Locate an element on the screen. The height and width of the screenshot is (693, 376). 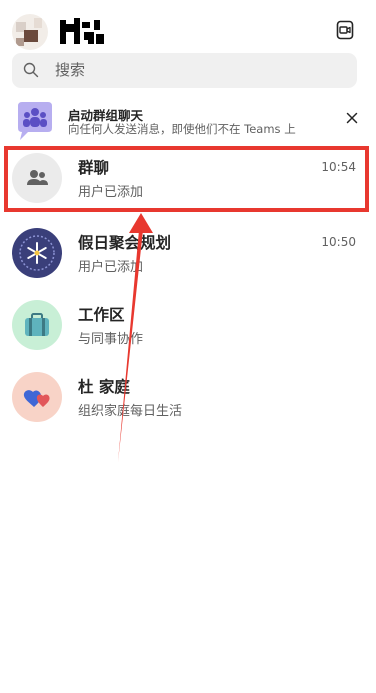
people-group-icon is located at coordinates (35, 121).